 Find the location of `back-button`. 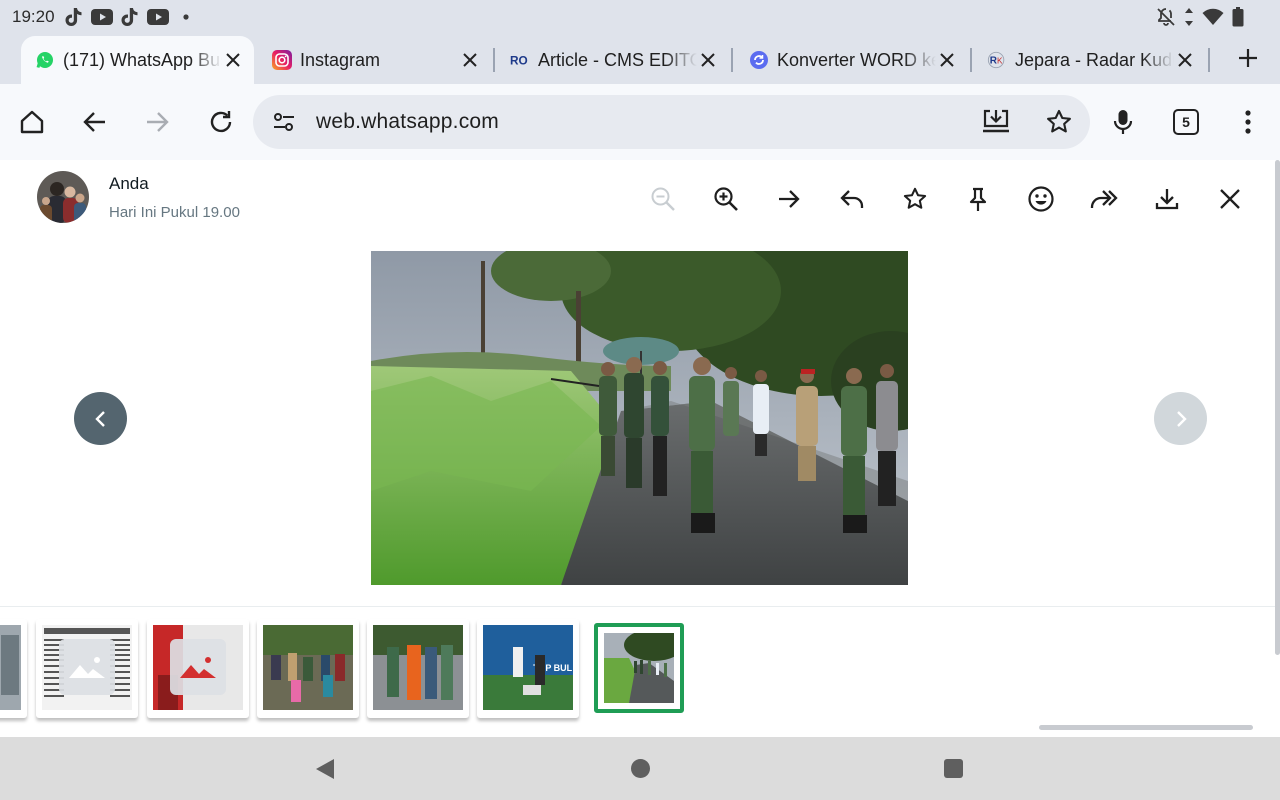

back-button is located at coordinates (95, 122).